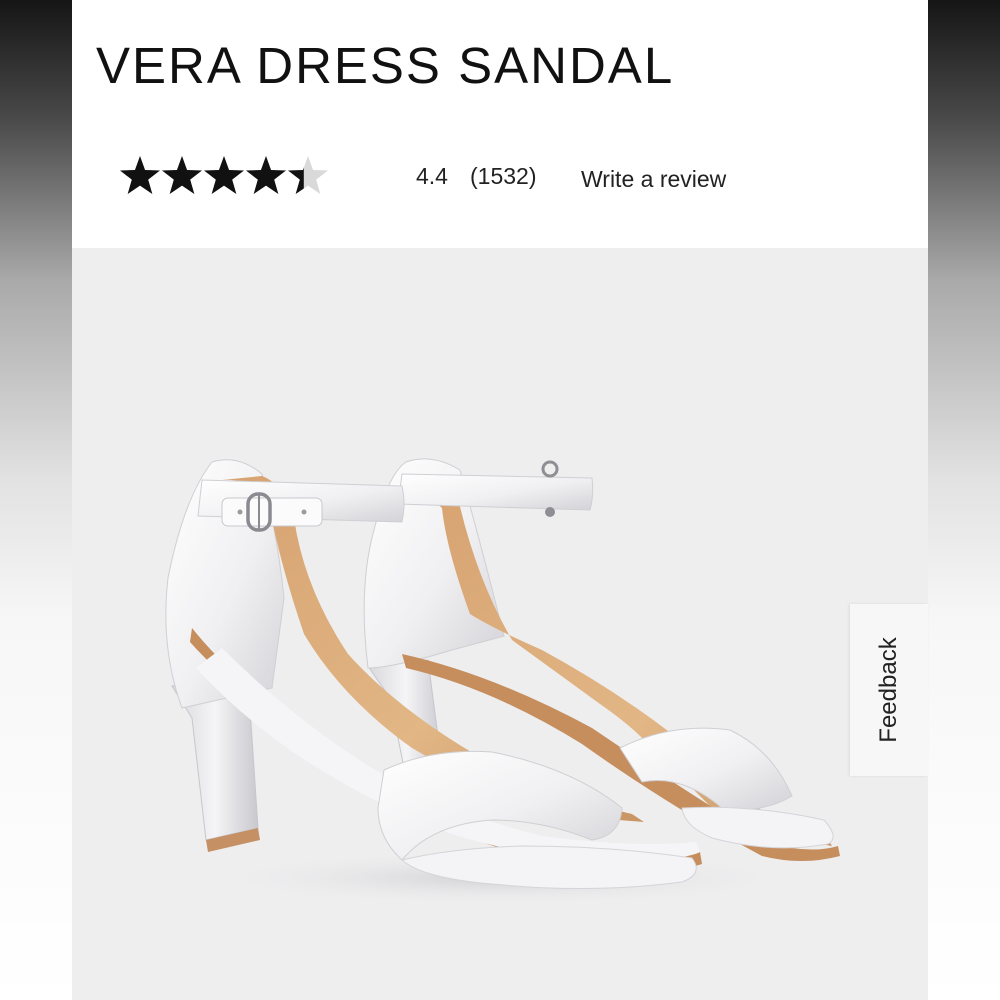 The width and height of the screenshot is (1000, 1000). What do you see at coordinates (385, 65) in the screenshot?
I see `product-title: VERA DRESS SANDAL` at bounding box center [385, 65].